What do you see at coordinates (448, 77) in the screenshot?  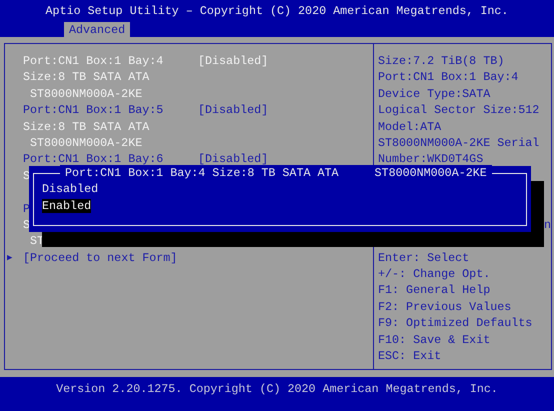 I see `device-info-text: Port:CN1 Box:1 Bay:4` at bounding box center [448, 77].